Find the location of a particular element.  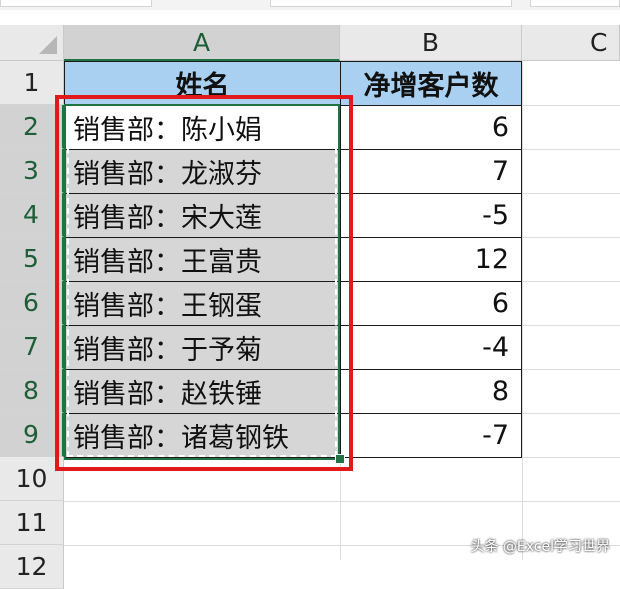

row-header-11: 11 is located at coordinates (32, 523).